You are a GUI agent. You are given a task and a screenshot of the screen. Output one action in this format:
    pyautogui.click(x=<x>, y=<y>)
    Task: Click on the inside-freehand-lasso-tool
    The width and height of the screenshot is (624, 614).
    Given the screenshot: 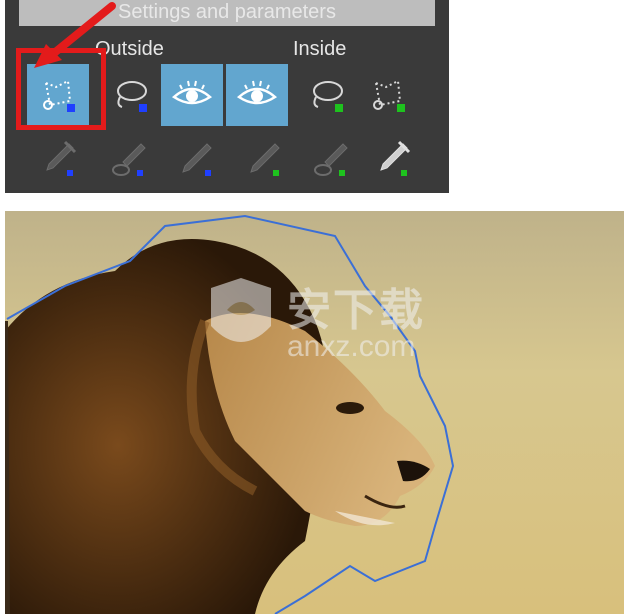 What is the action you would take?
    pyautogui.click(x=326, y=95)
    